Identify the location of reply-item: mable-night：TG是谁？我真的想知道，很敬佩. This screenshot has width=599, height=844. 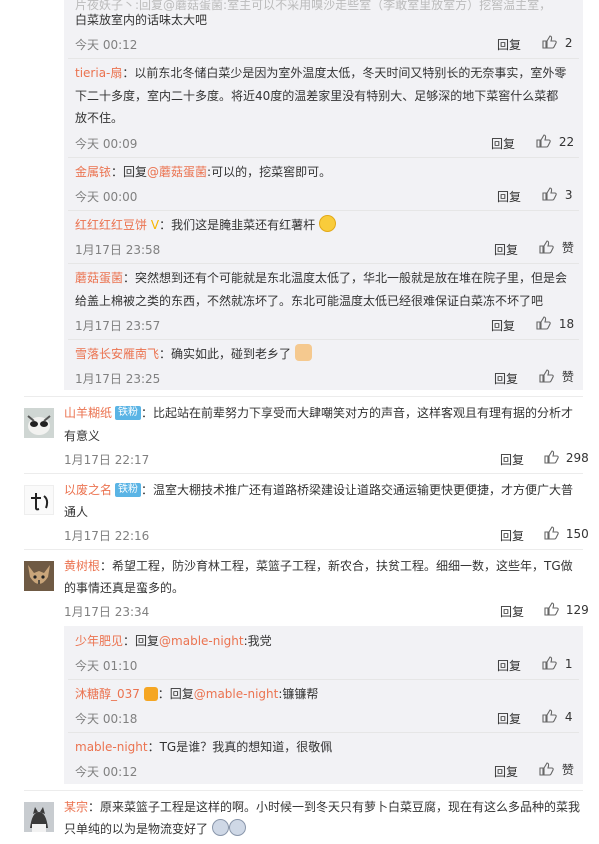
(325, 747).